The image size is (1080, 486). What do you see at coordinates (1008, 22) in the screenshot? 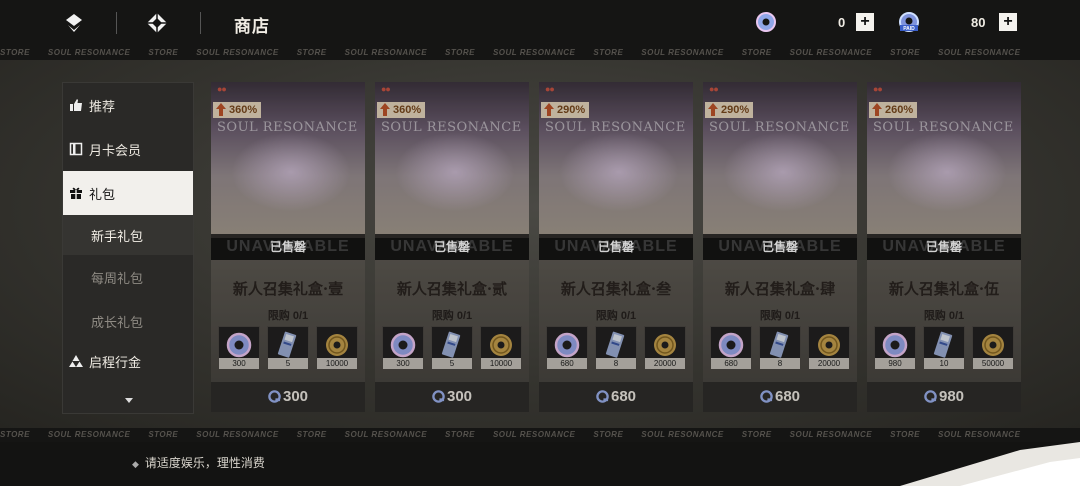
I see `add-paid-crystal-button: +` at bounding box center [1008, 22].